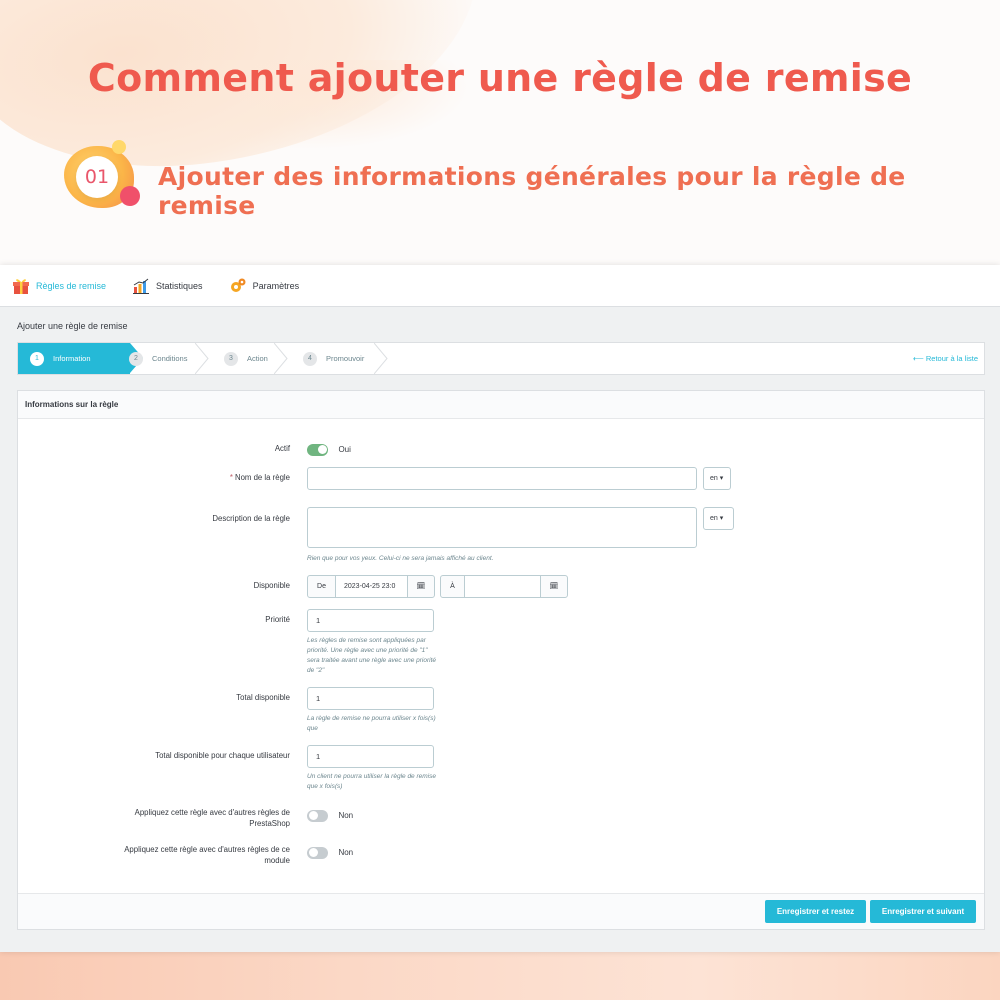  I want to click on field-label-text: Nom de la règle, so click(262, 477).